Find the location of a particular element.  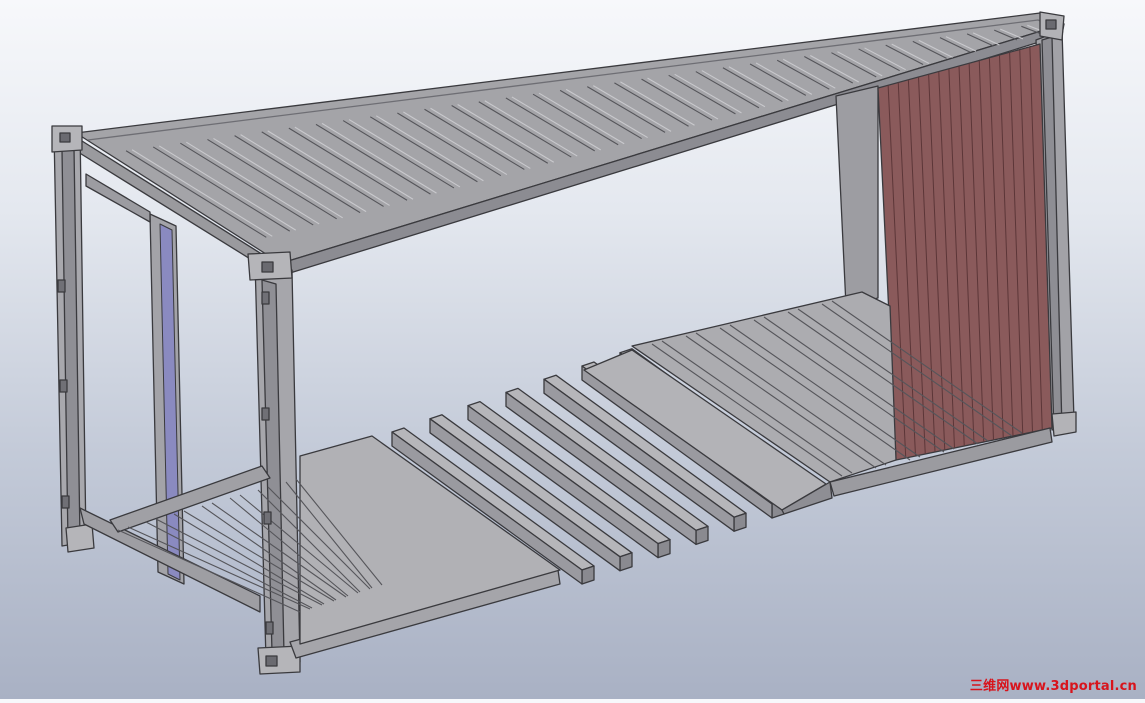

watermark-text: 三维网www.3dportal.cn is located at coordinates (1053, 686).